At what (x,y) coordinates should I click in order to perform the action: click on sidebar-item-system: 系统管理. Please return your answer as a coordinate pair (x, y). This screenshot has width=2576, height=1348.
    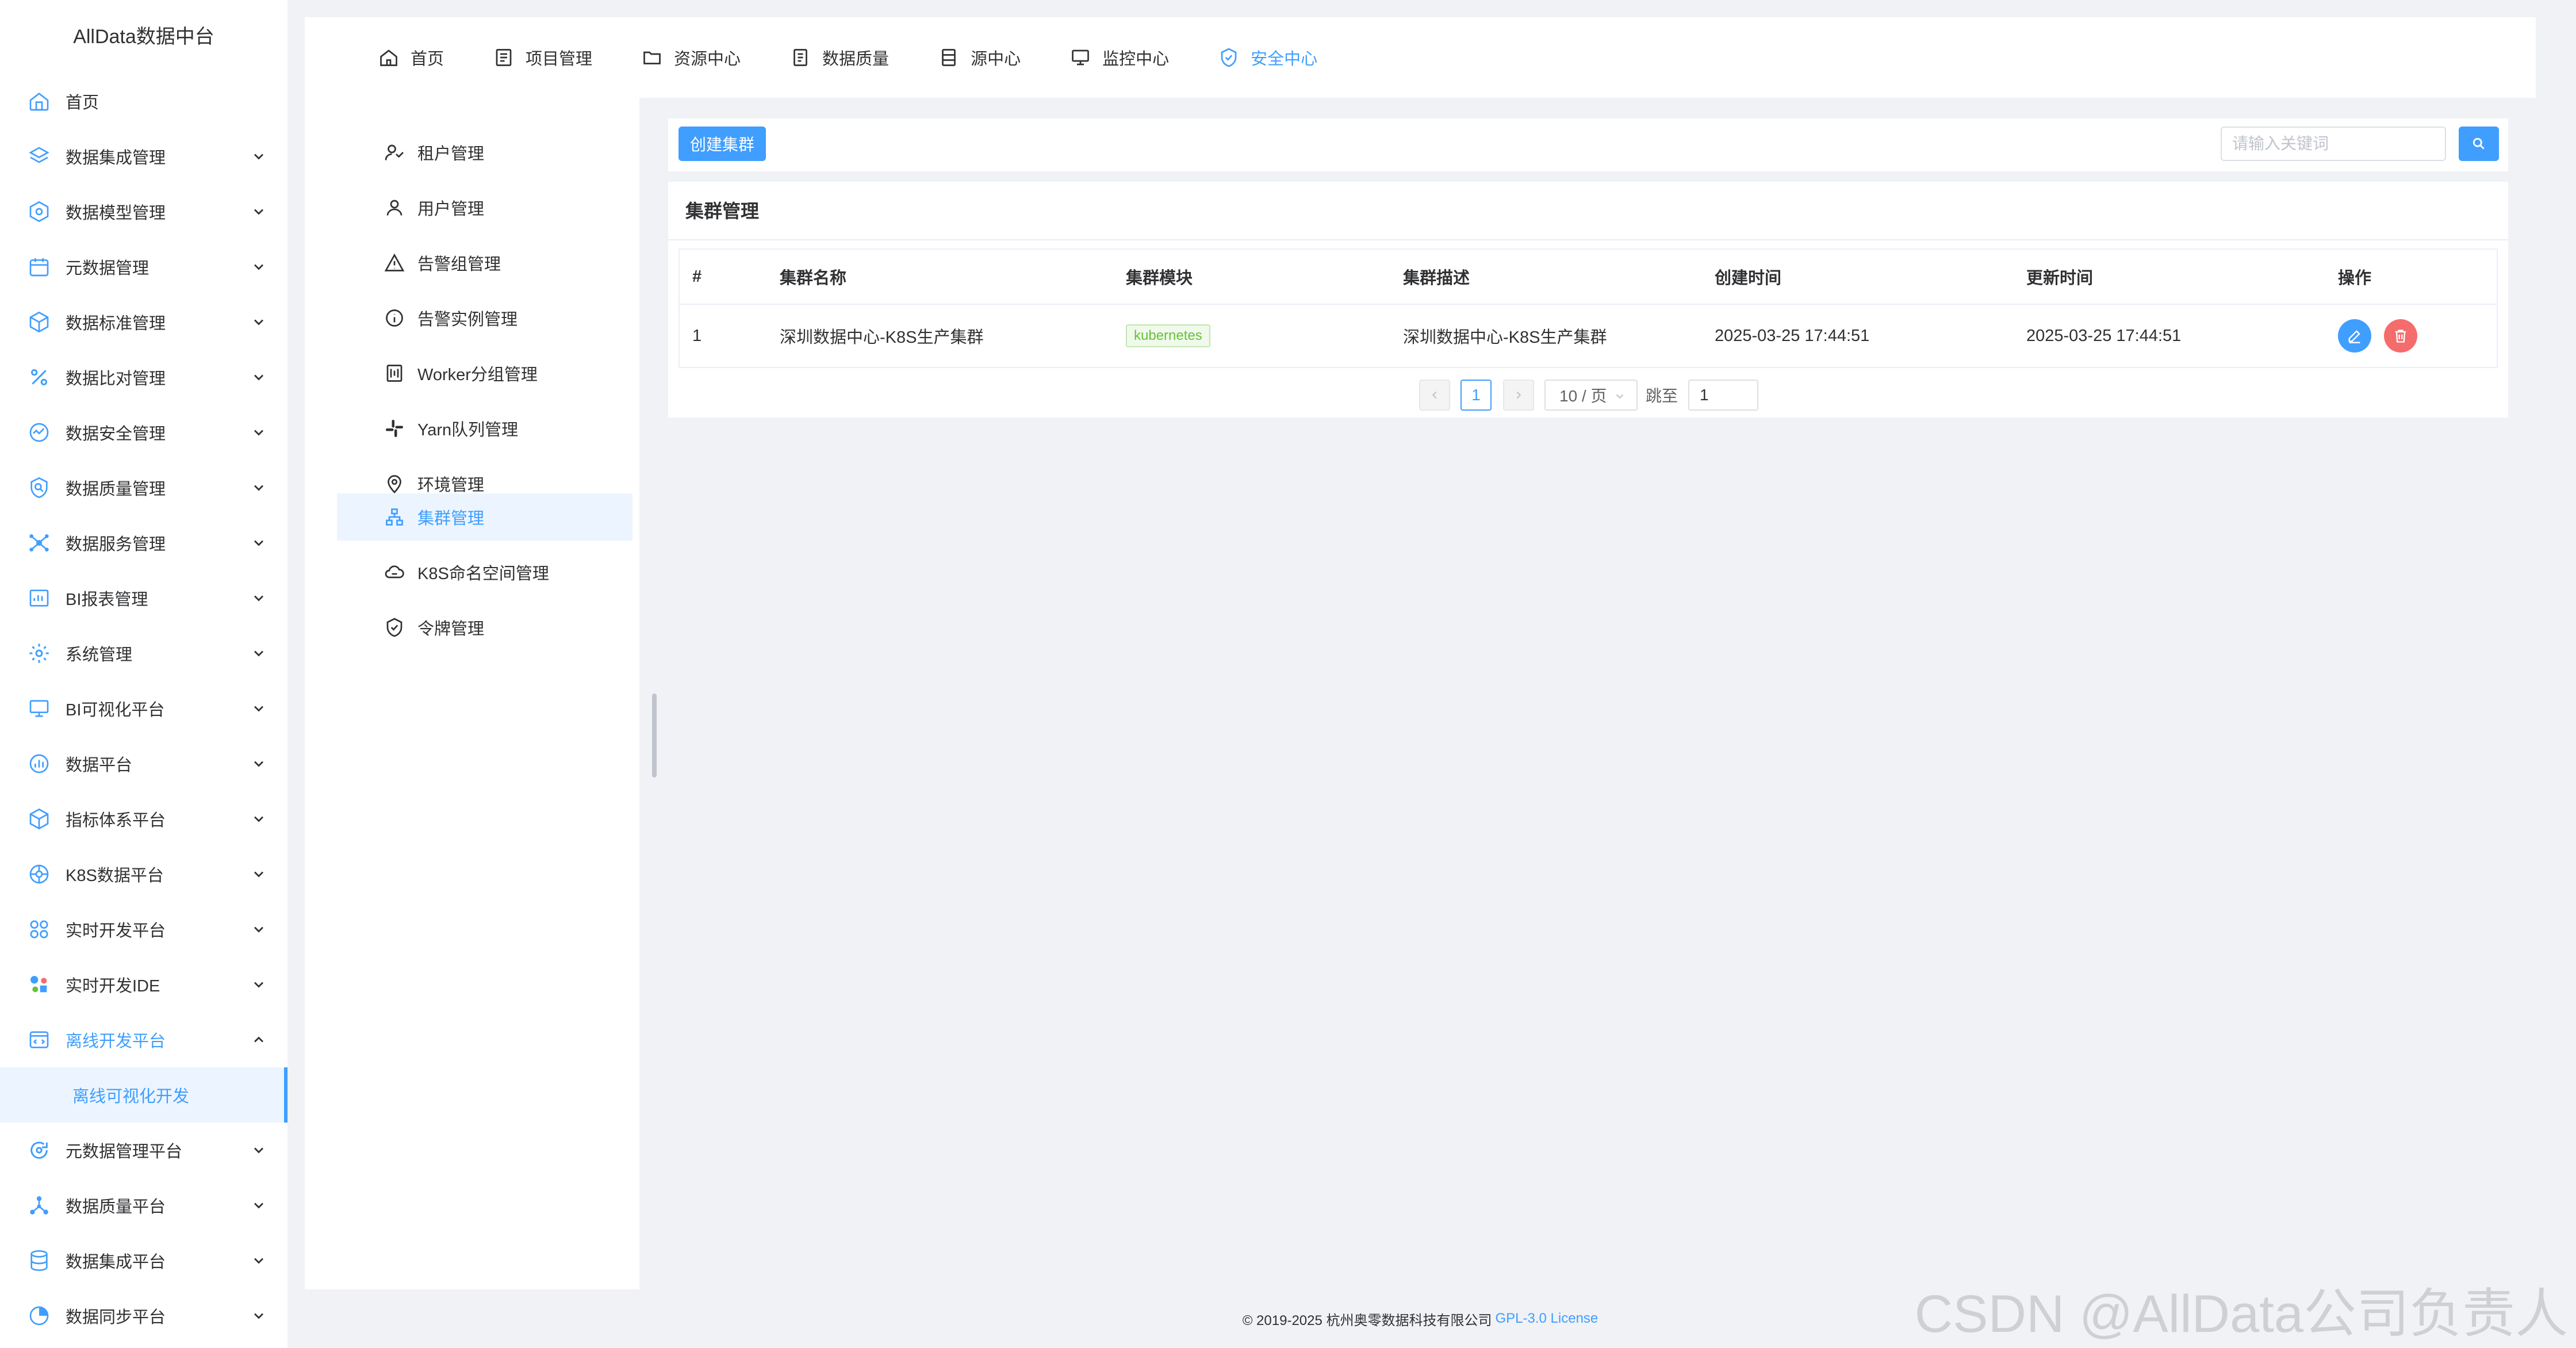
    Looking at the image, I should click on (144, 654).